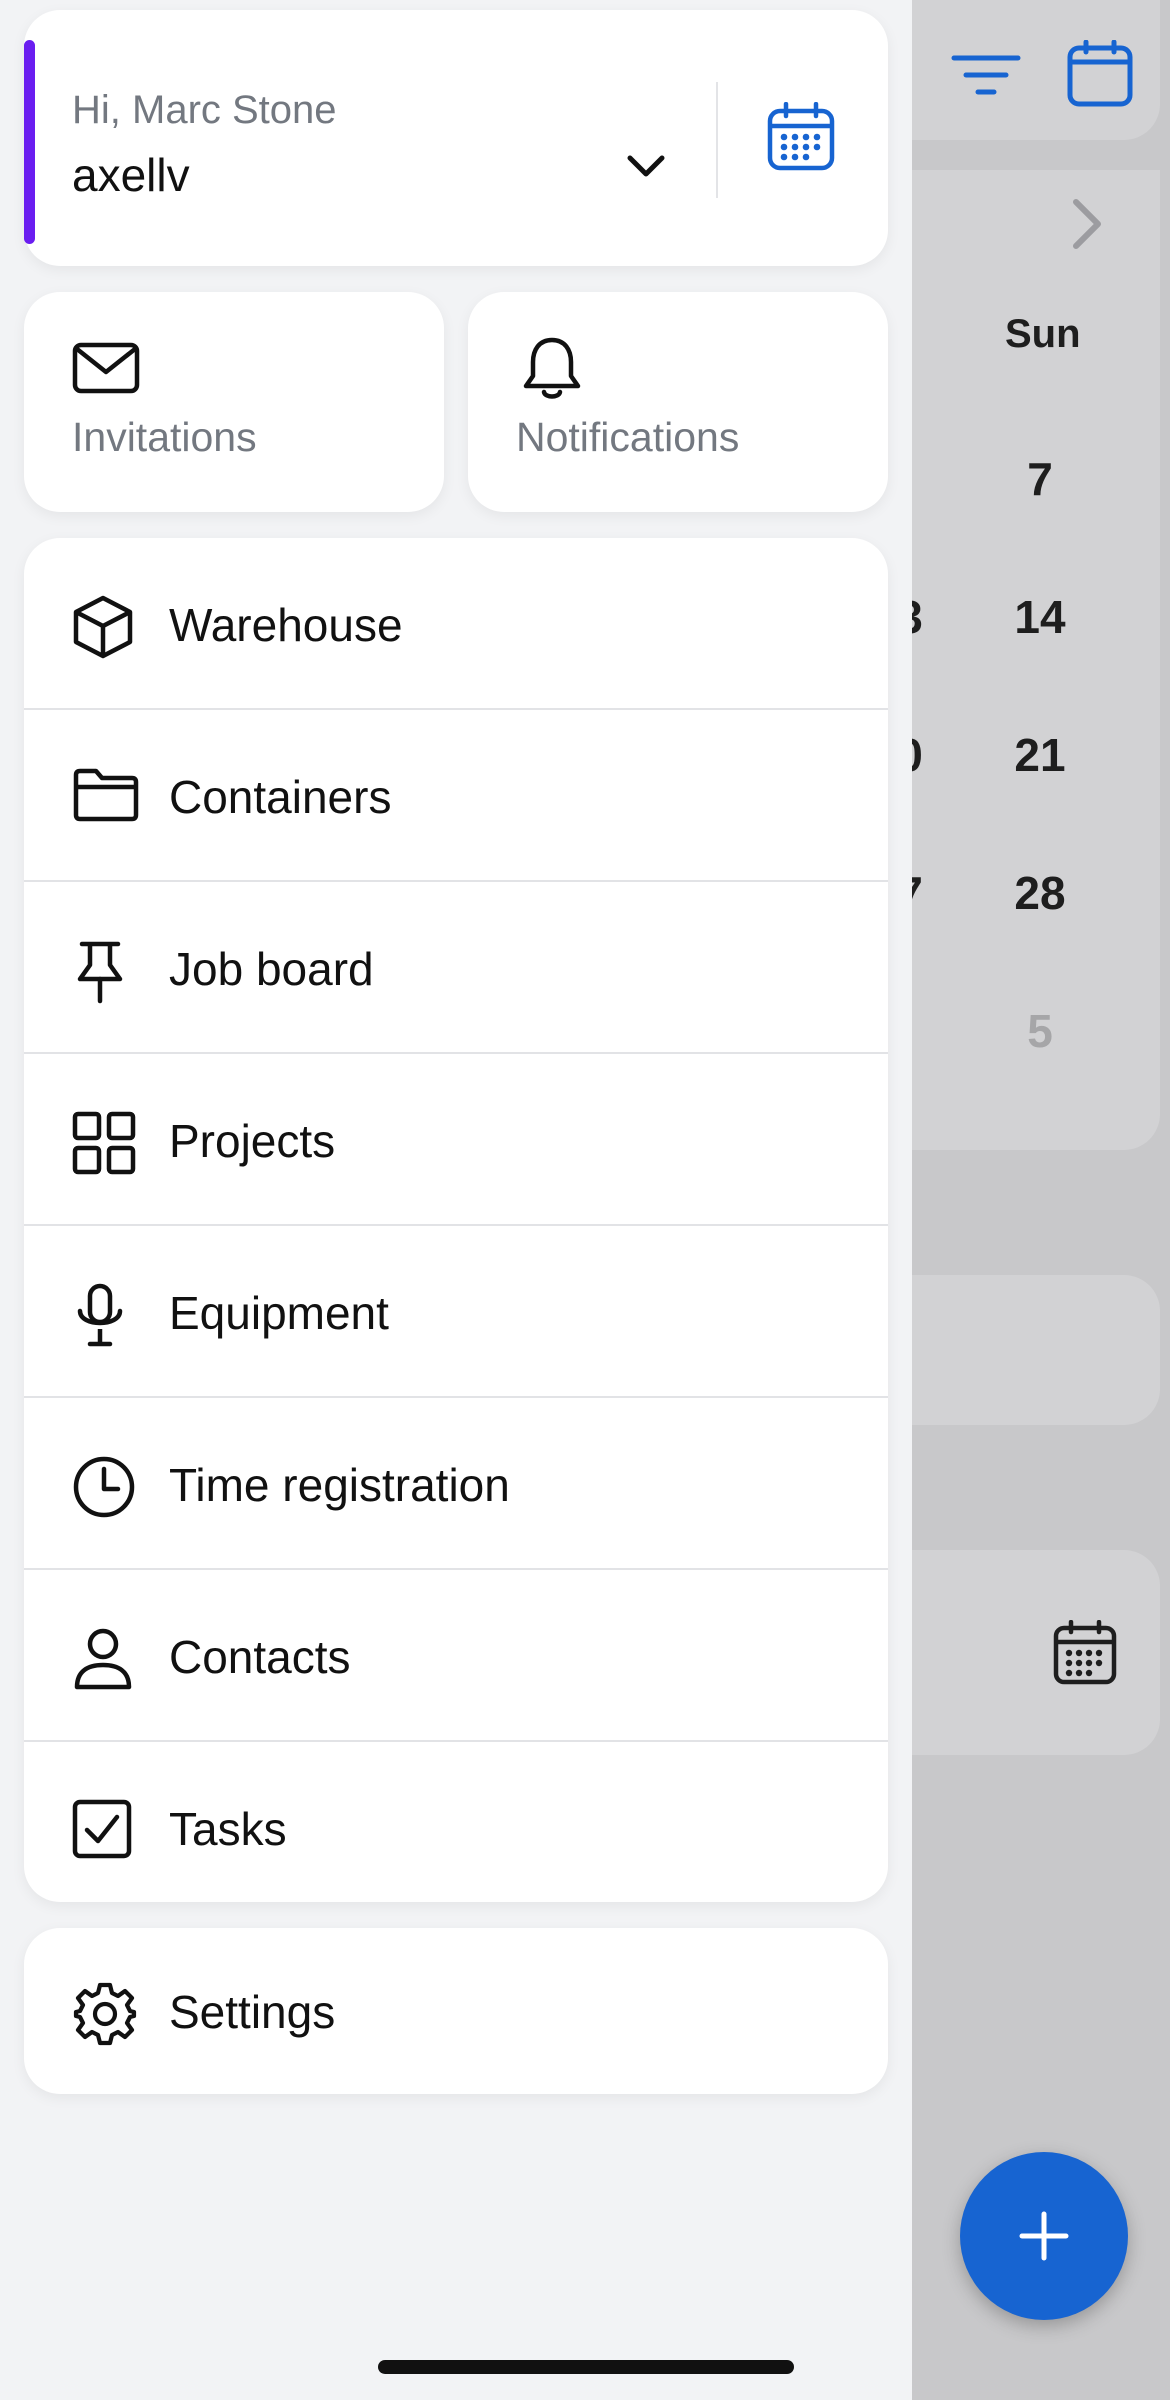  Describe the element at coordinates (339, 1485) in the screenshot. I see `menu-item-label: Time registration` at that location.